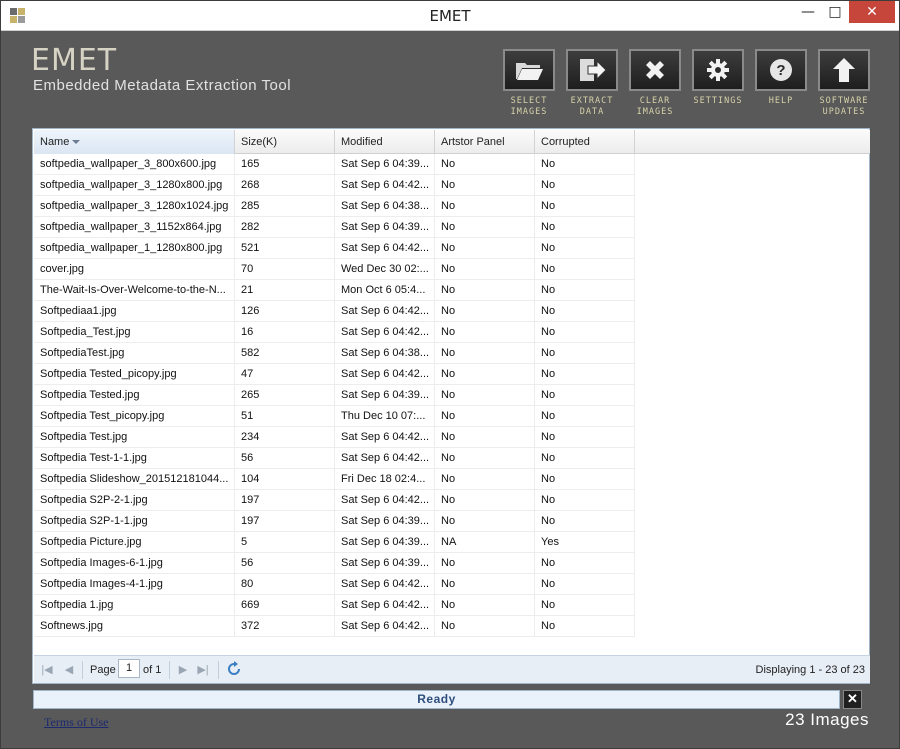 Image resolution: width=900 pixels, height=749 pixels. What do you see at coordinates (234, 669) in the screenshot?
I see `refresh-icon` at bounding box center [234, 669].